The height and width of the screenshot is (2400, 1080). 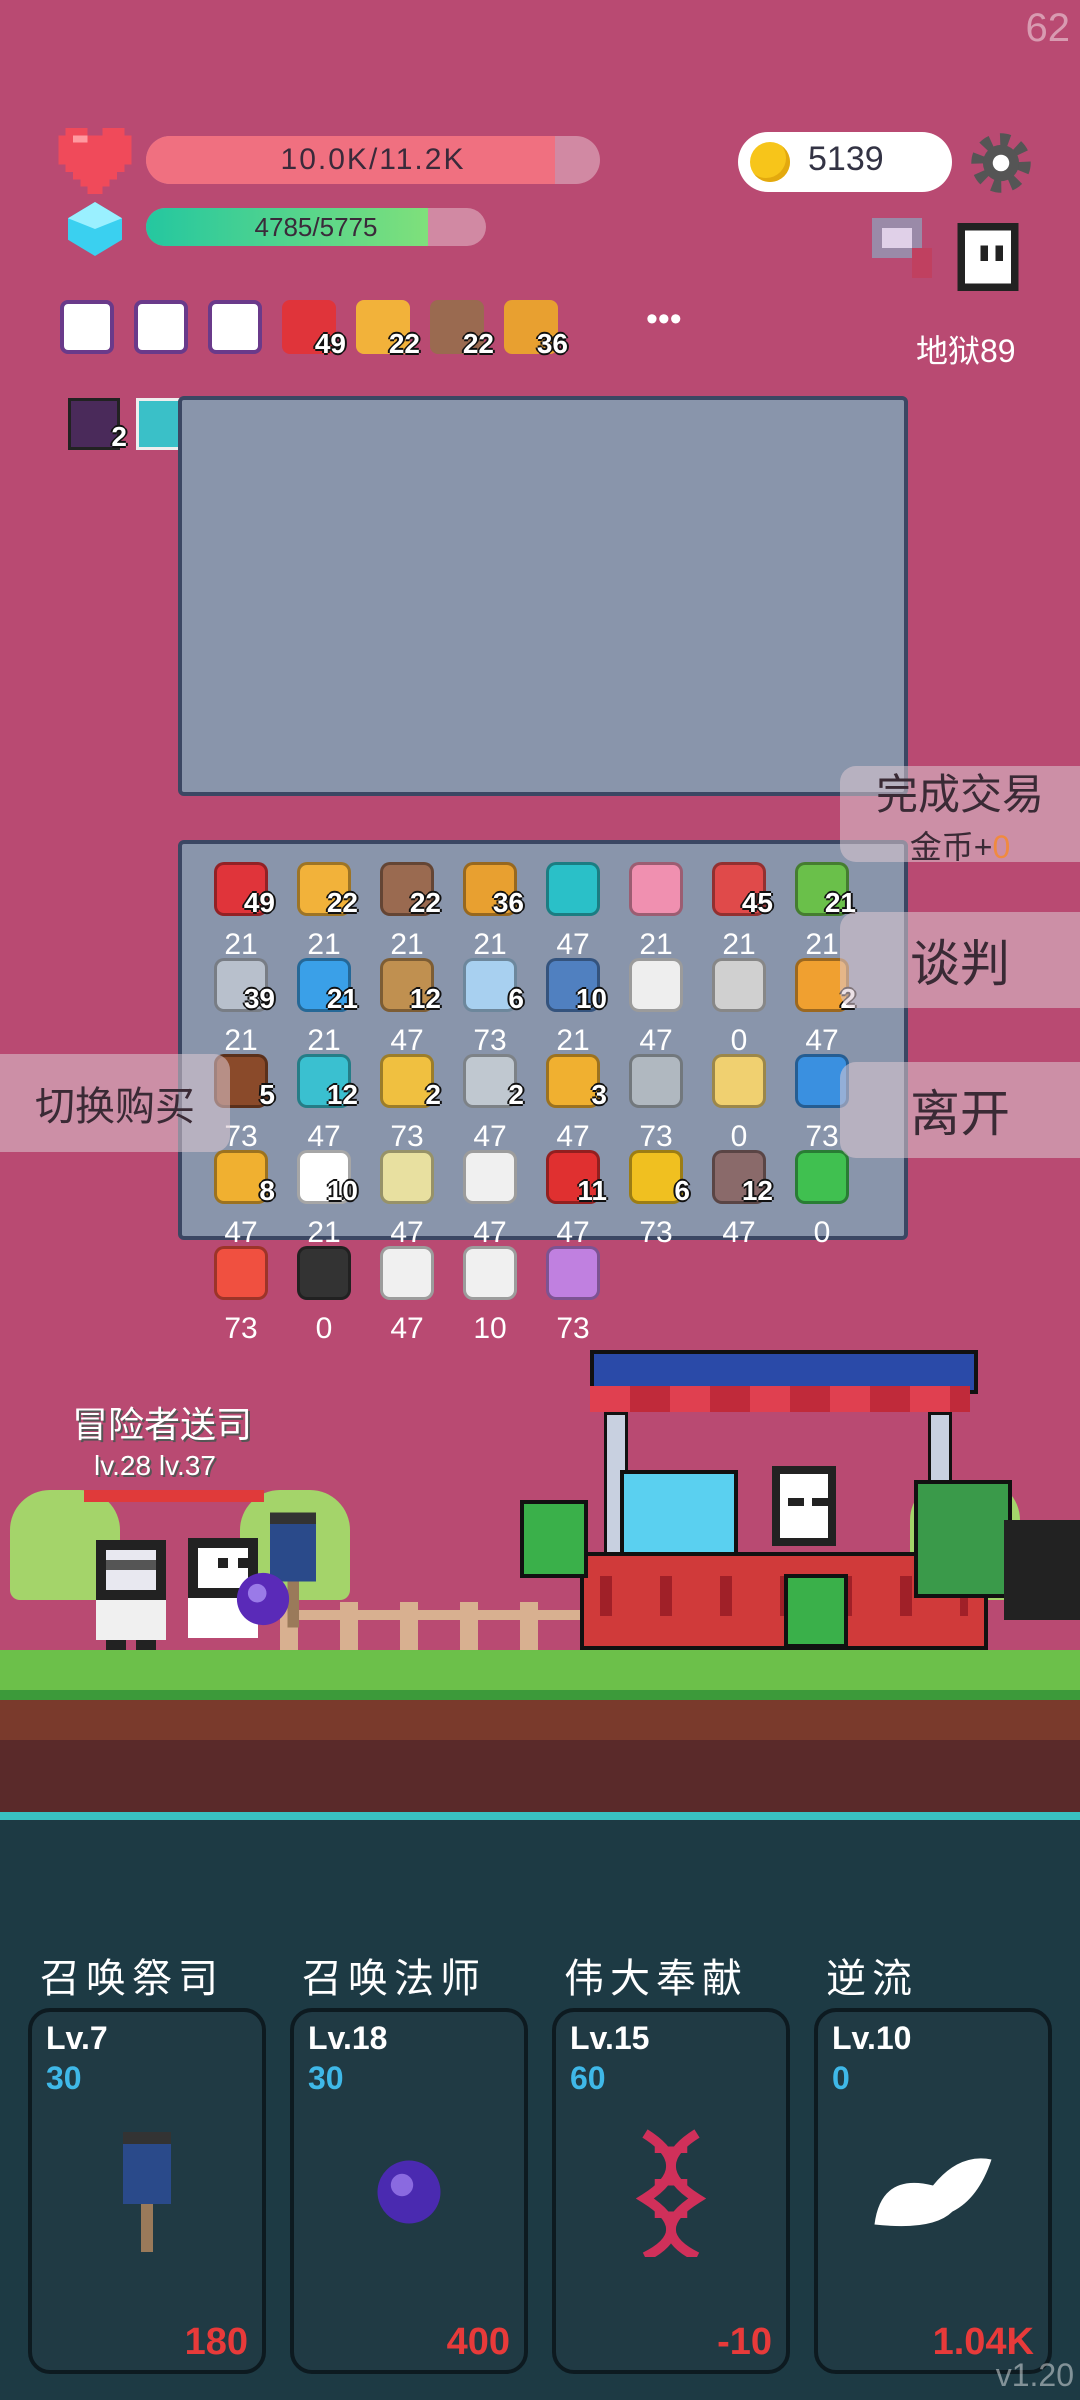 I want to click on shop-item: 49 21, so click(x=241, y=912).